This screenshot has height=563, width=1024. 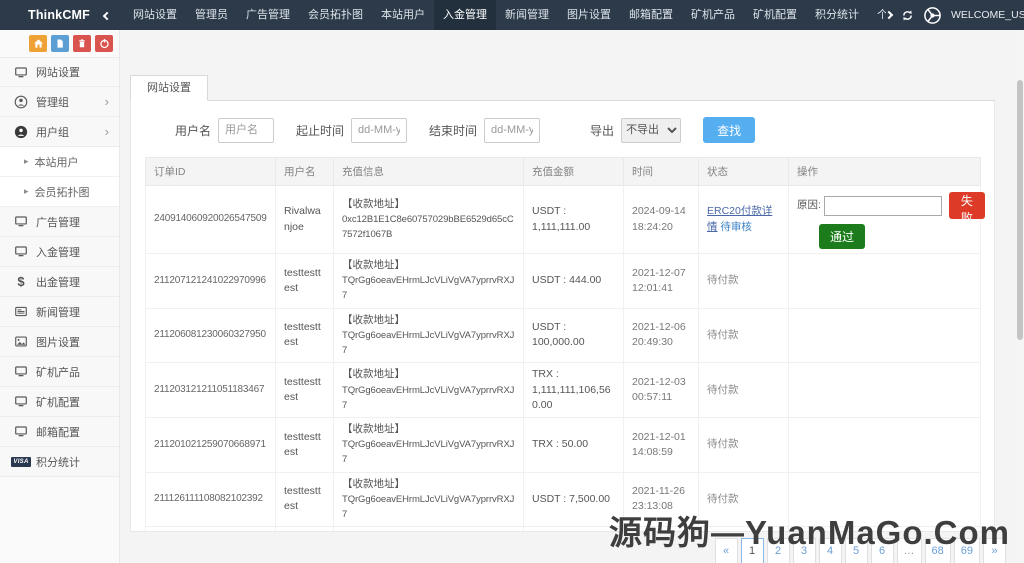 I want to click on end-date-input, so click(x=512, y=130).